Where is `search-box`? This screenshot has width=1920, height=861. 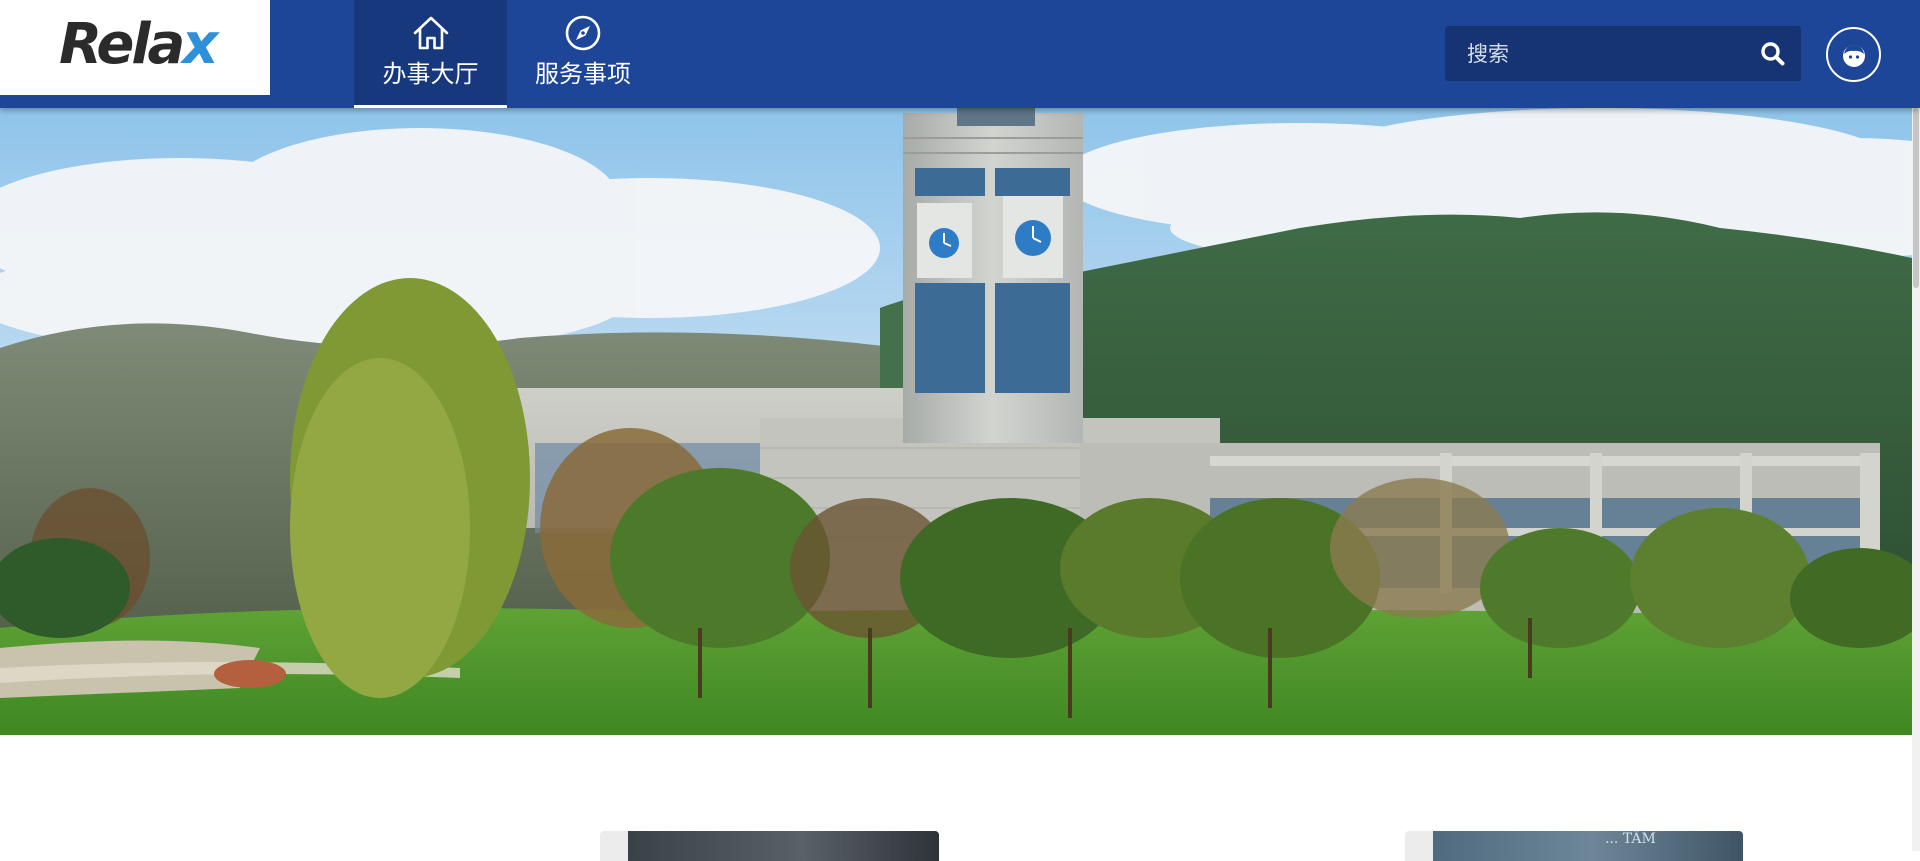
search-box is located at coordinates (1623, 53).